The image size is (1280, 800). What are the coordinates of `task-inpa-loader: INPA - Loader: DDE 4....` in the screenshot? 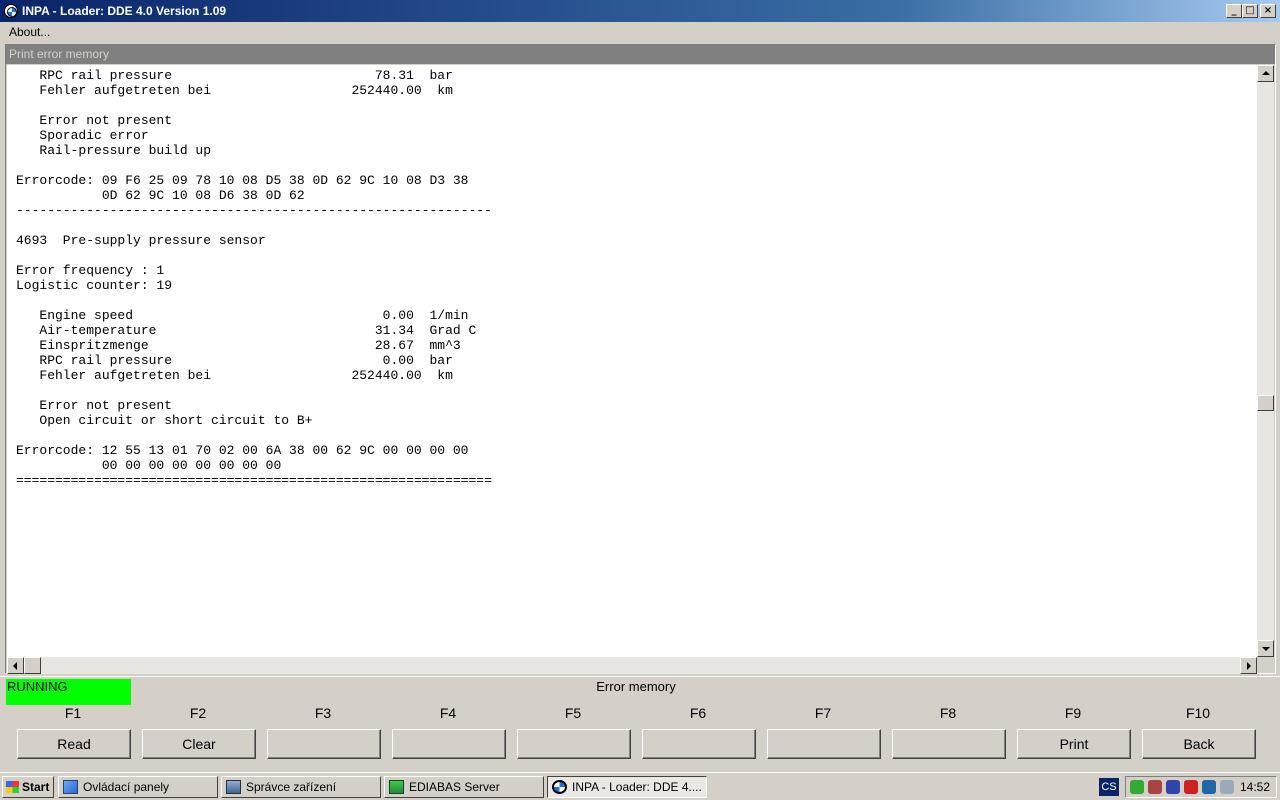 It's located at (627, 787).